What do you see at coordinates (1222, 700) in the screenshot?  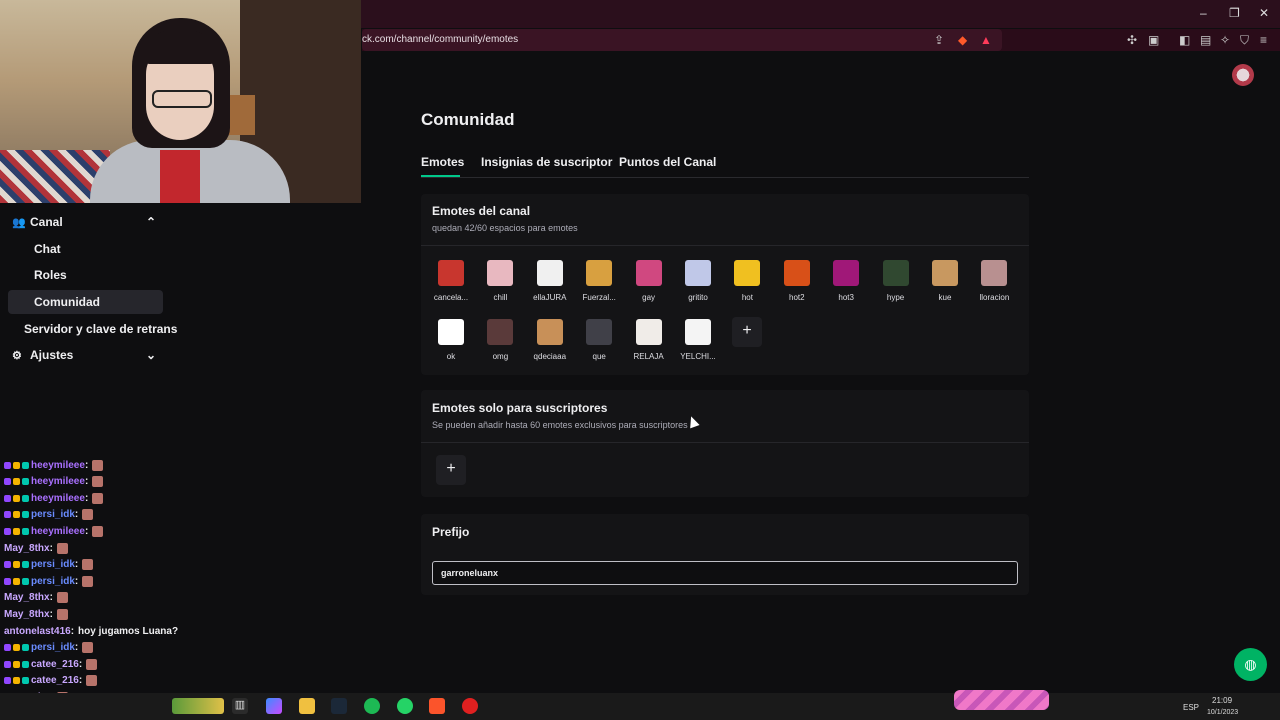 I see `clock-time: 21:09` at bounding box center [1222, 700].